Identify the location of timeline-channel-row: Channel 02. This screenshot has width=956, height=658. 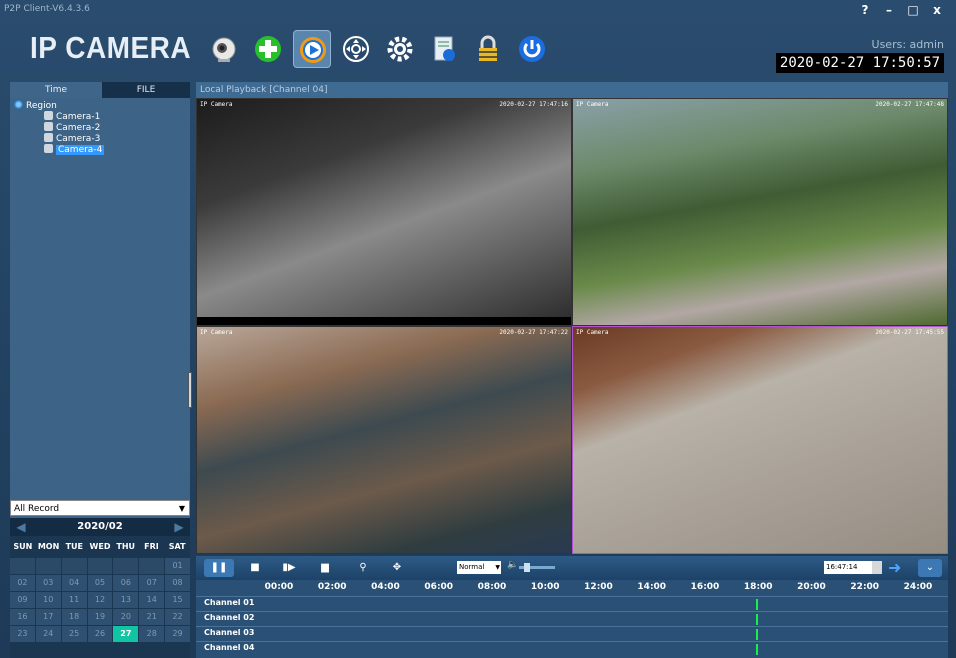
(572, 618).